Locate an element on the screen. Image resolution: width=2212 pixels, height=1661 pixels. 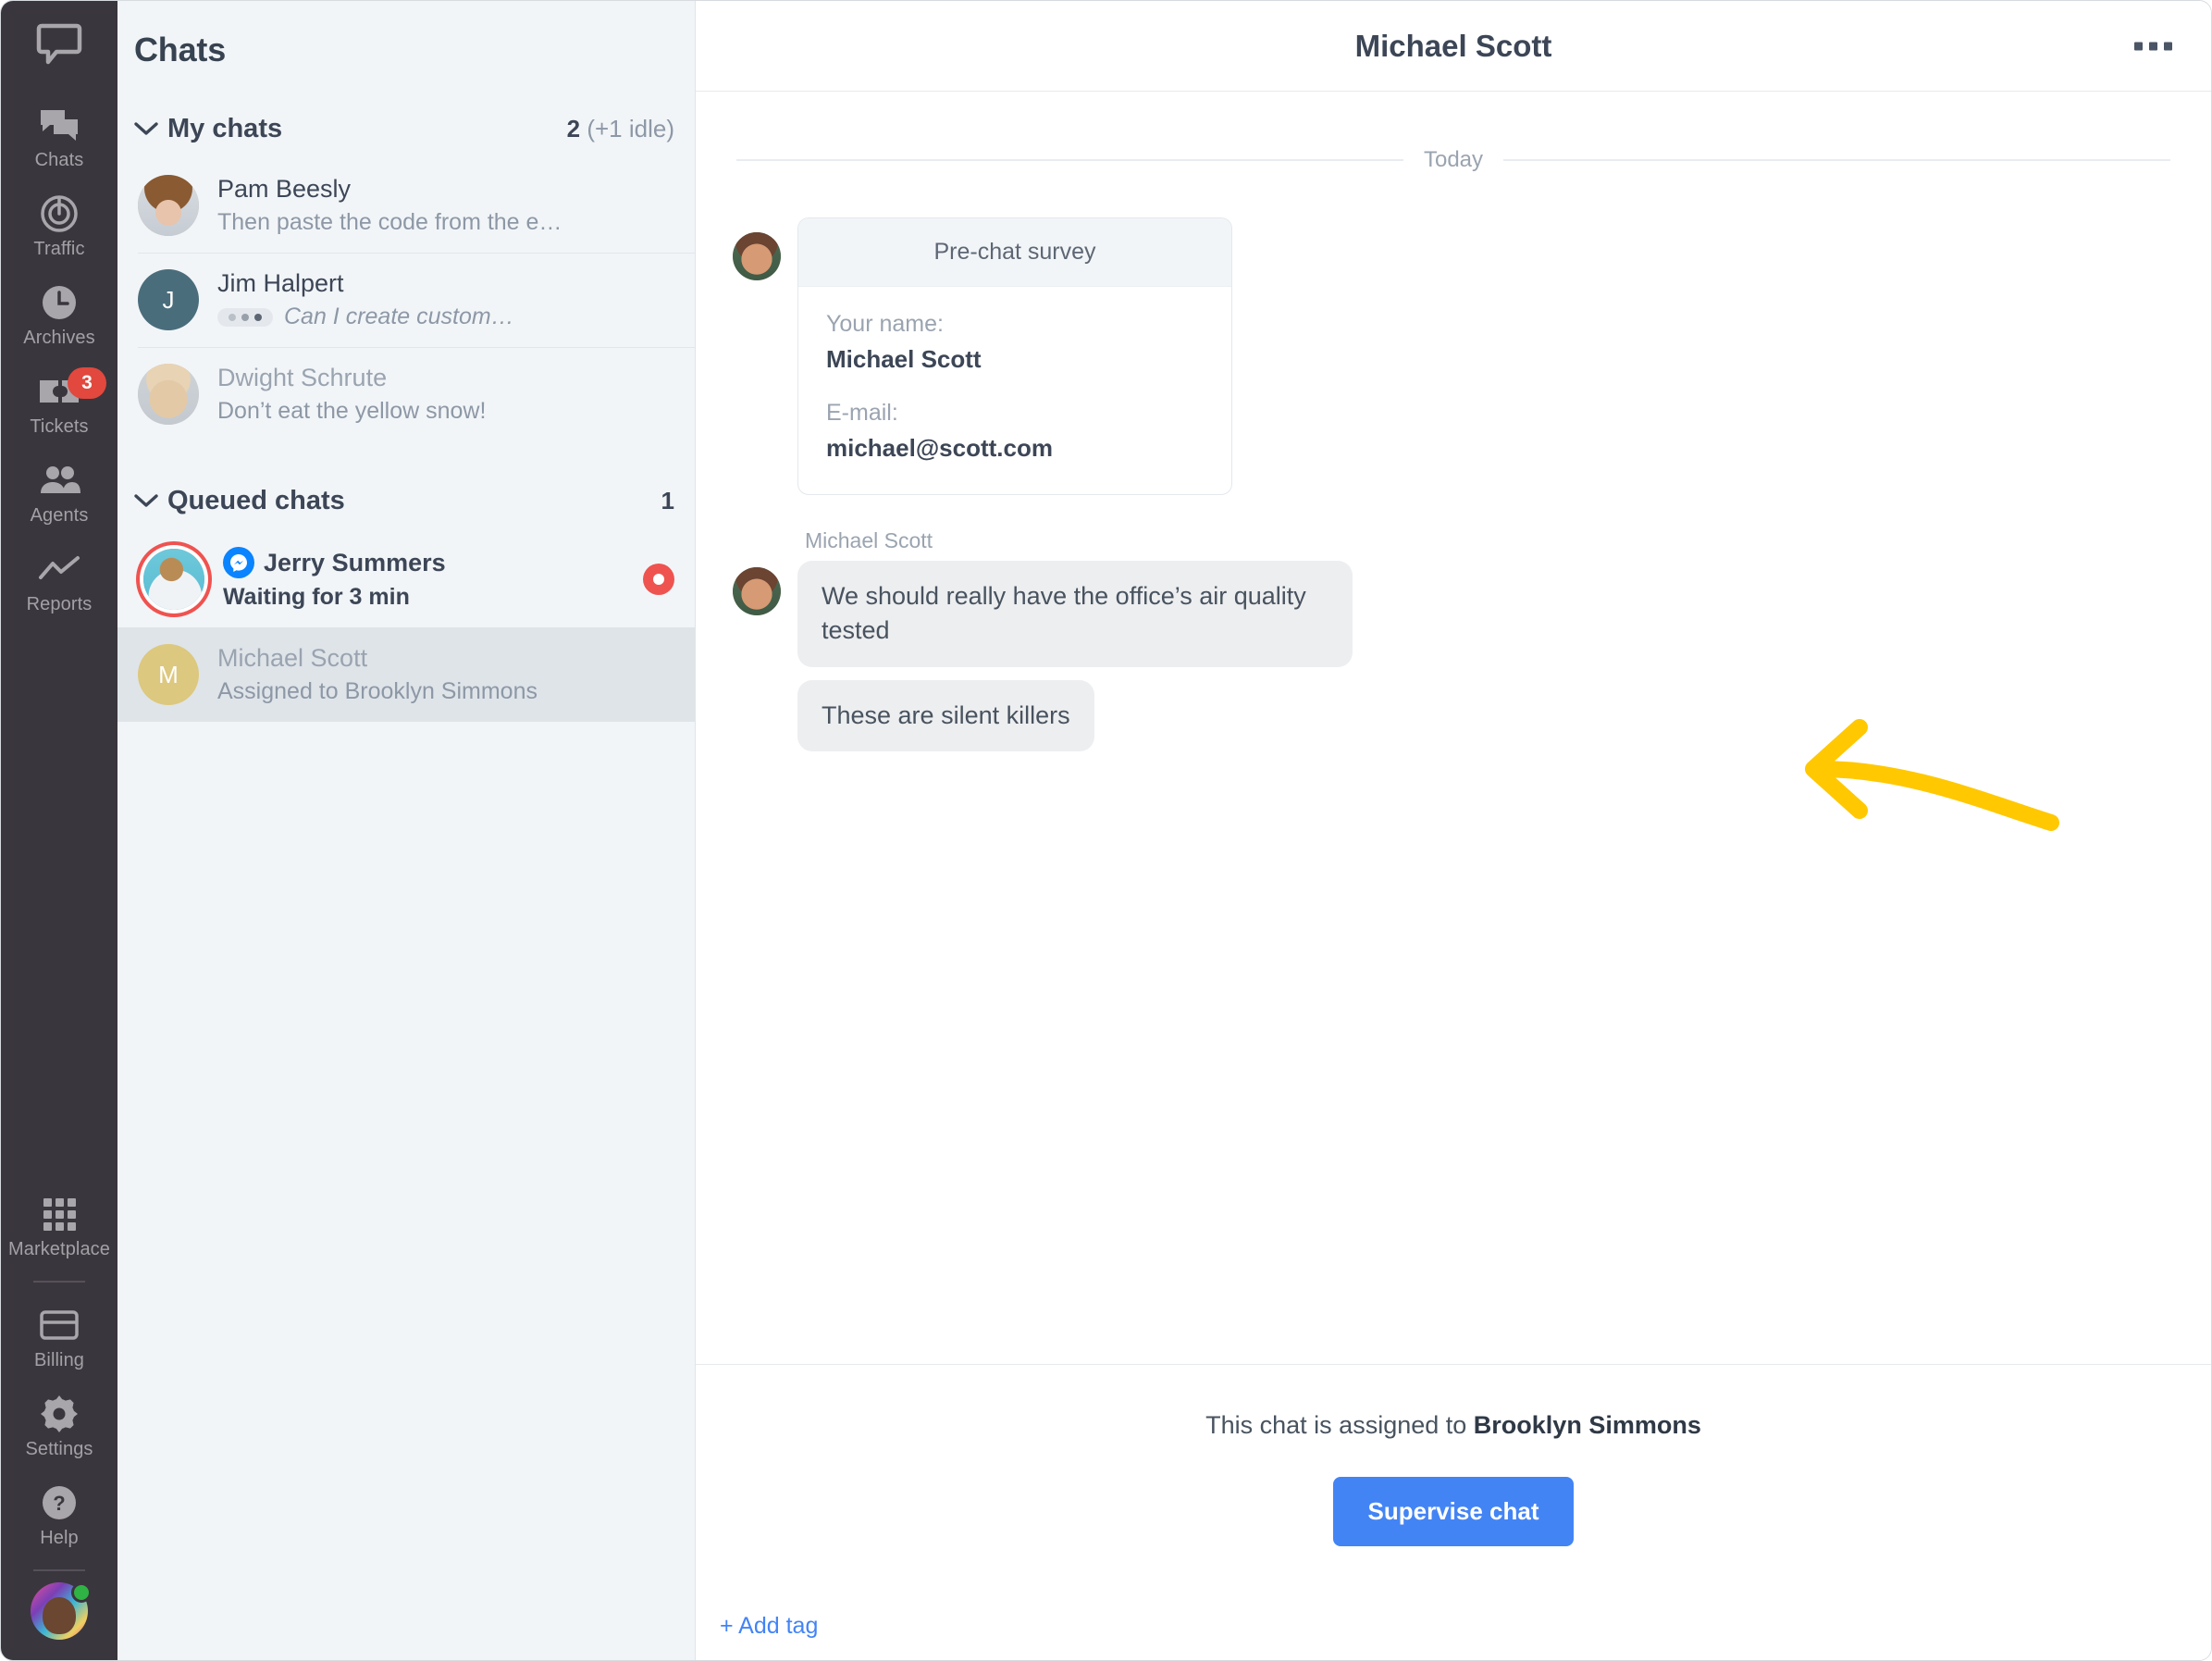
supervise-button-wrap: Supervise chat is located at coordinates (1453, 1512).